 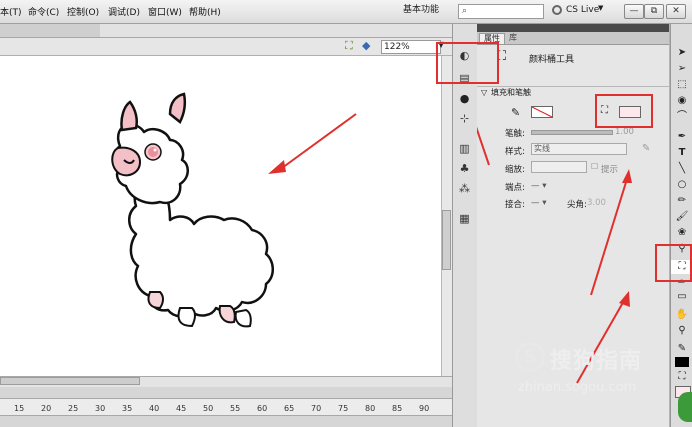 I want to click on pen-tool-icon: ✒, so click(x=681, y=137).